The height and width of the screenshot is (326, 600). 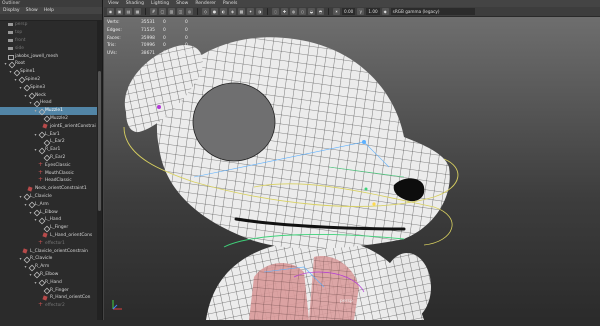 I want to click on outliner-item: jointE_orientConstrai, so click(x=48, y=126).